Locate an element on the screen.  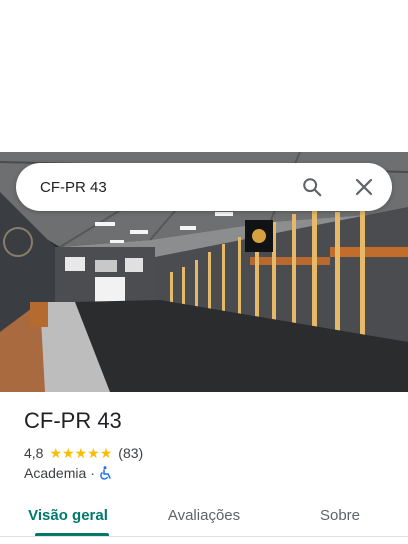
place-category: Academia is located at coordinates (55, 473).